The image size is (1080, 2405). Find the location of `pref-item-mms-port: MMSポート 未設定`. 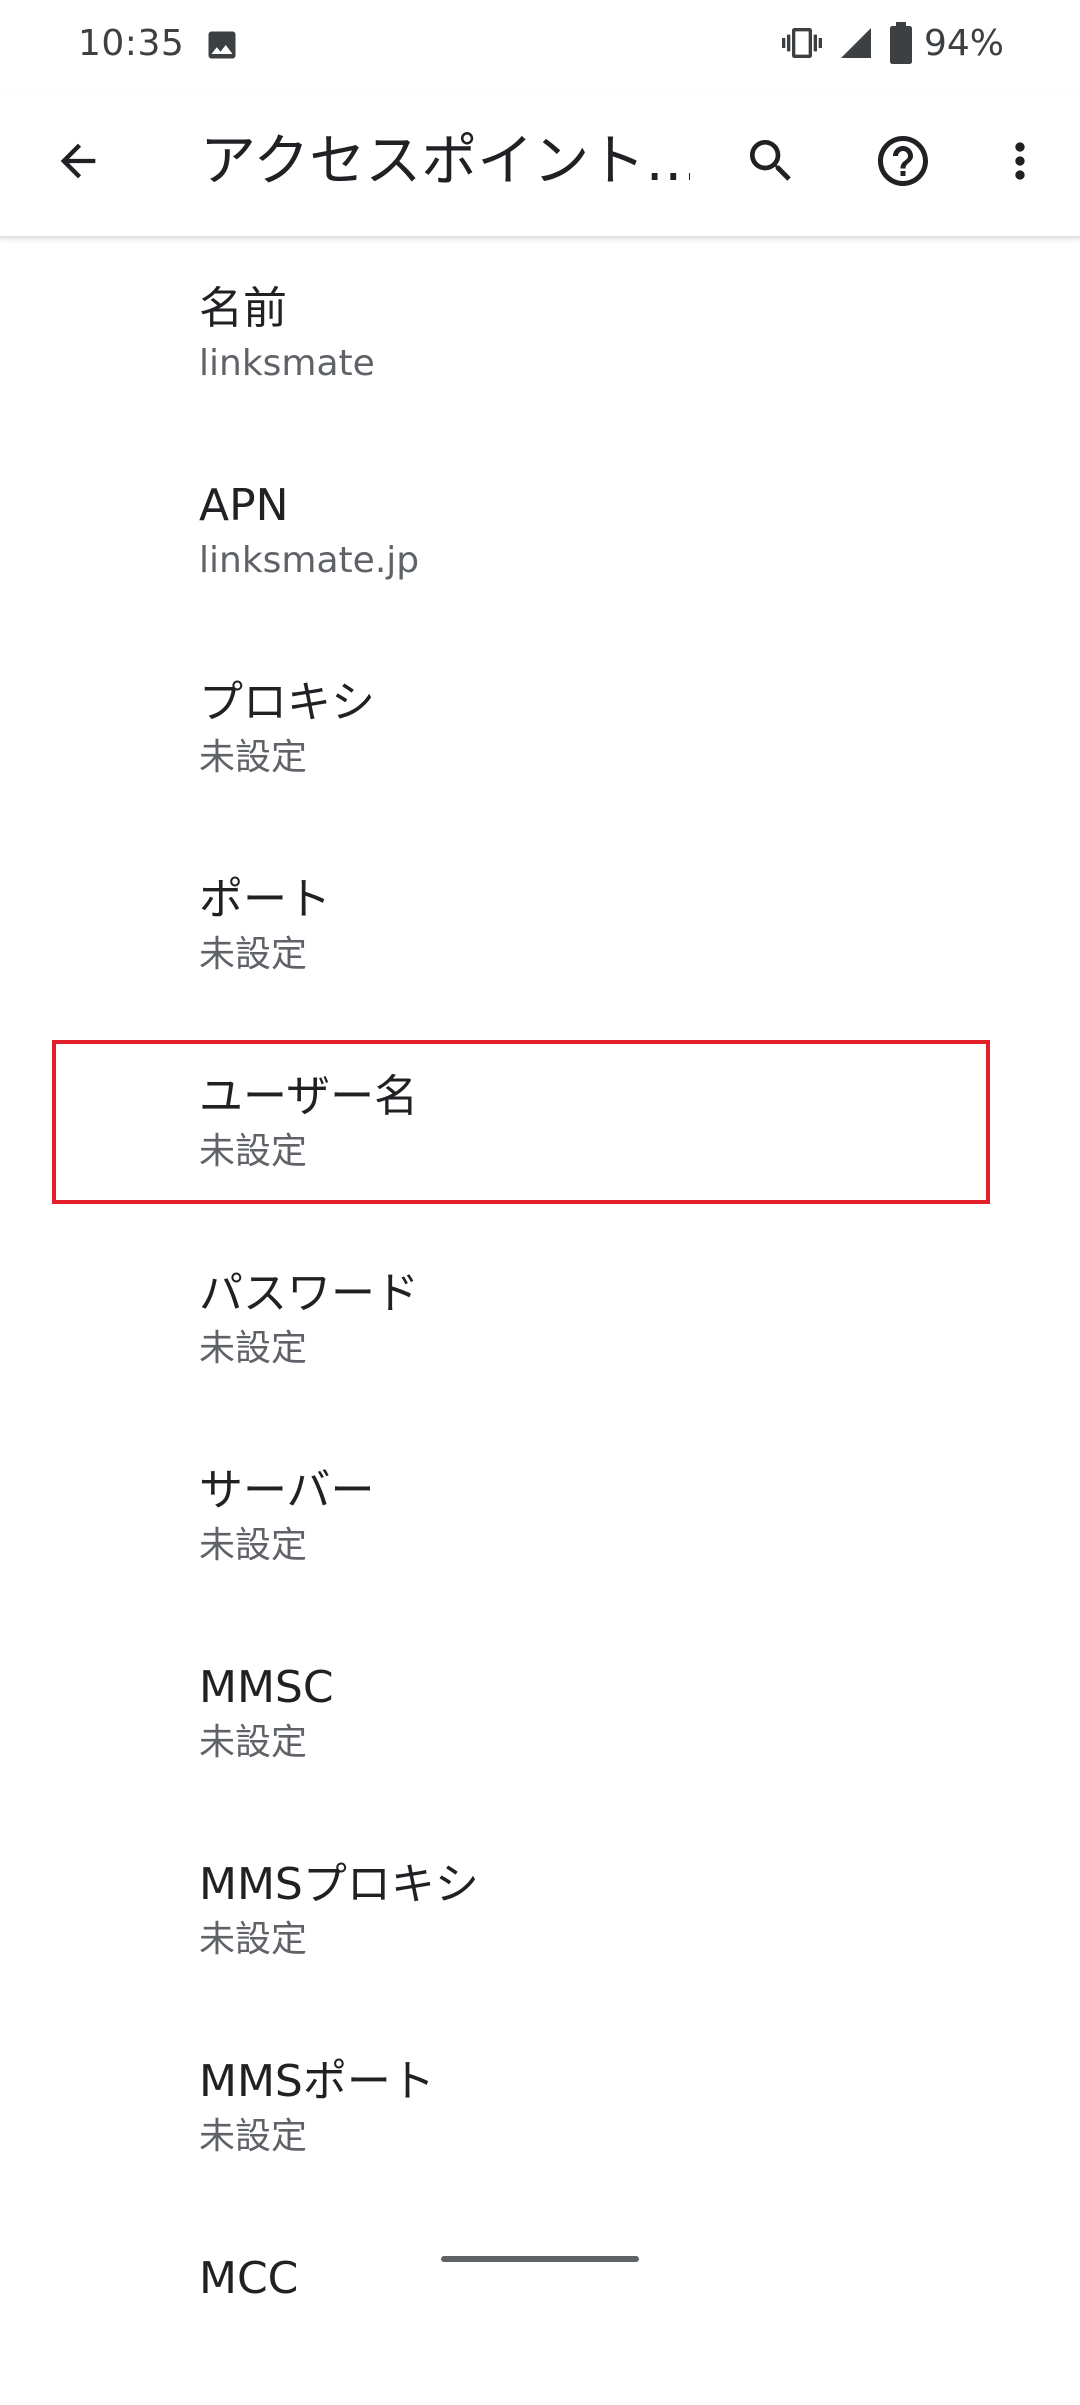

pref-item-mms-port: MMSポート 未設定 is located at coordinates (540, 2109).